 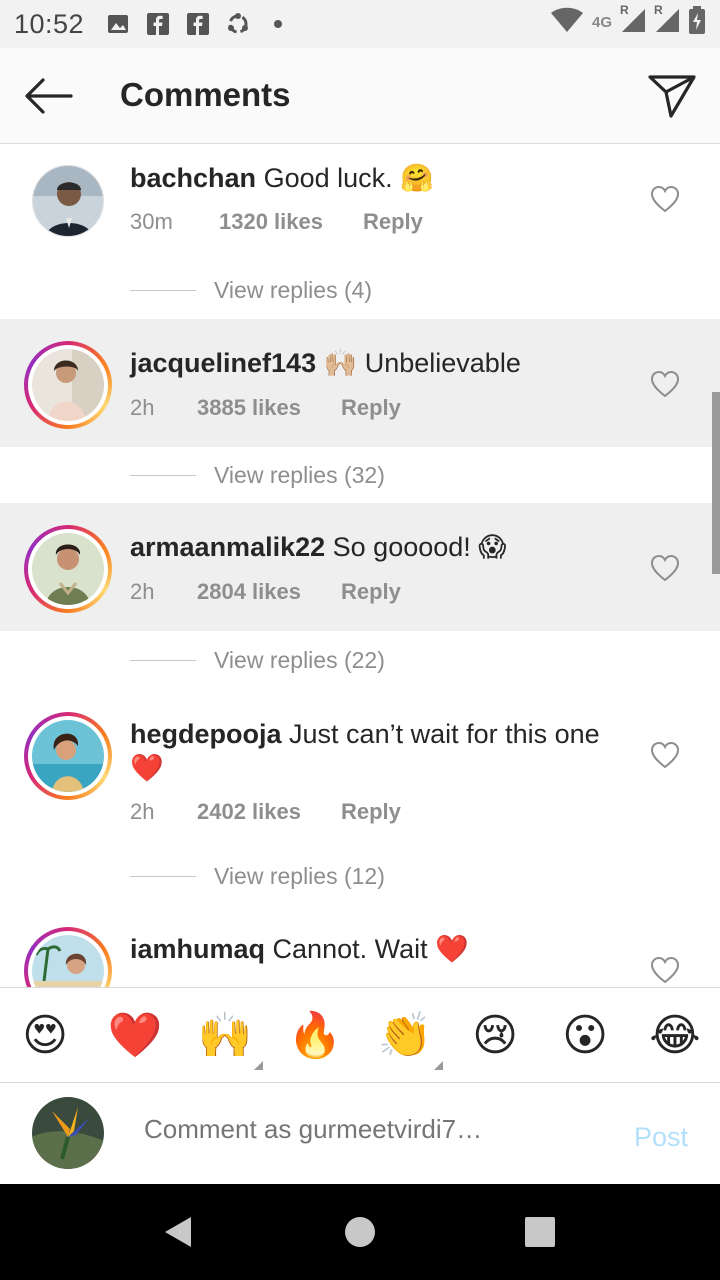 What do you see at coordinates (360, 24) in the screenshot?
I see `status-bar: 10:52 4G R R` at bounding box center [360, 24].